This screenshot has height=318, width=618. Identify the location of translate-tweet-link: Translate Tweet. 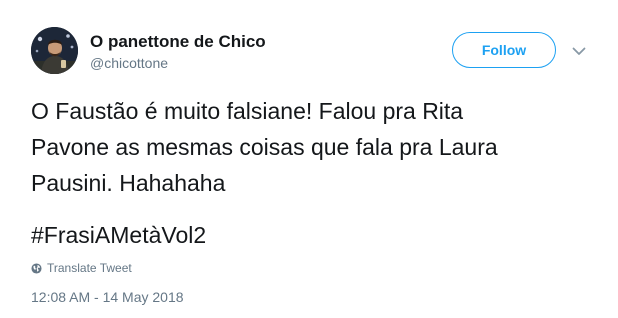
(81, 268).